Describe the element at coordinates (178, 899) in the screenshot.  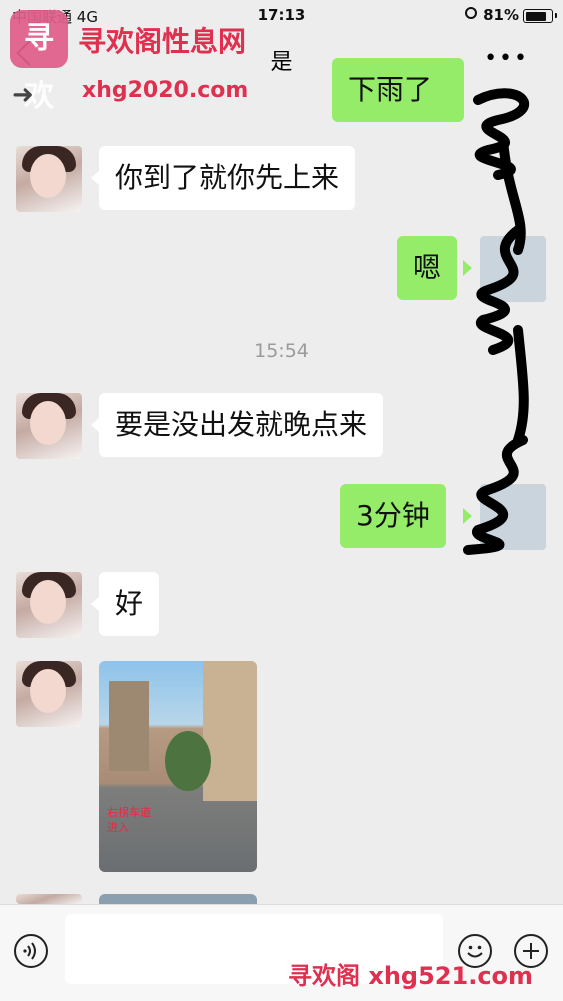
I see `photo-message` at that location.